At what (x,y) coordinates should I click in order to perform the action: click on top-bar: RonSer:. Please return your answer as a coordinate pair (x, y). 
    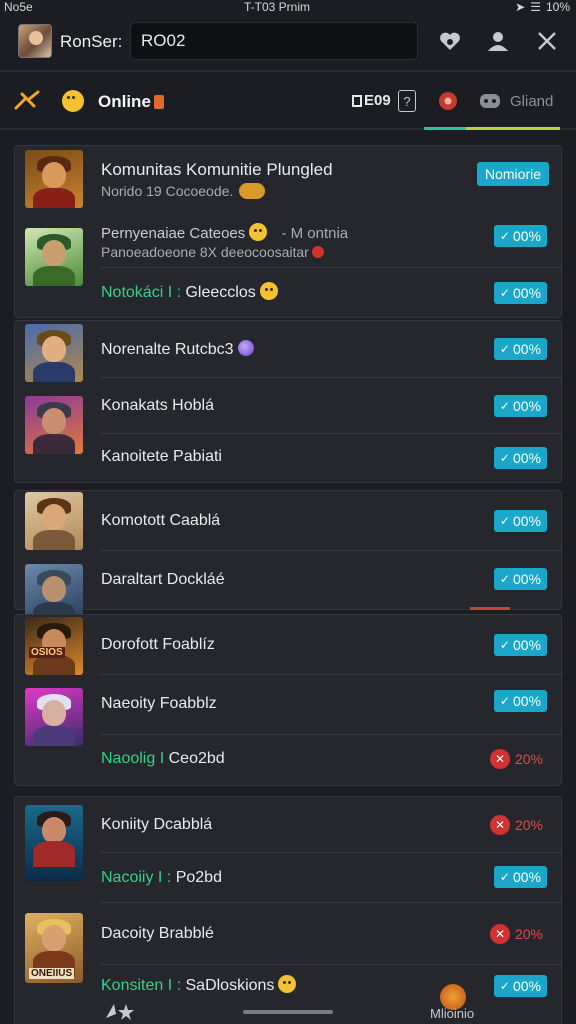
    Looking at the image, I should click on (288, 43).